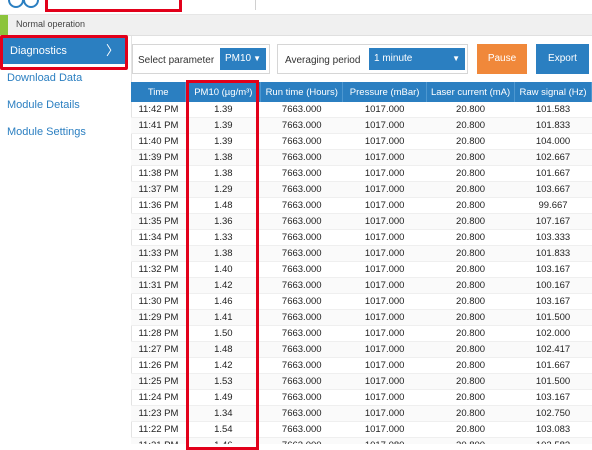 This screenshot has width=592, height=450. What do you see at coordinates (64, 52) in the screenshot?
I see `annotation-highlight-diagnostics` at bounding box center [64, 52].